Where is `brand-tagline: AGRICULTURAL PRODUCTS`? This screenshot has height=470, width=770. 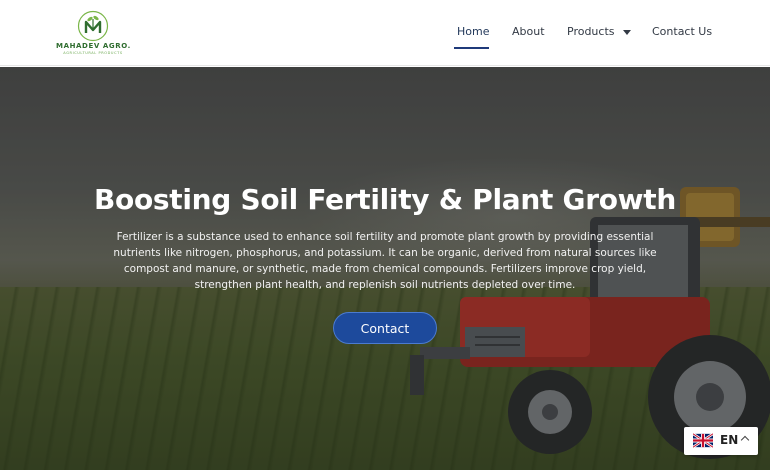 brand-tagline: AGRICULTURAL PRODUCTS is located at coordinates (93, 53).